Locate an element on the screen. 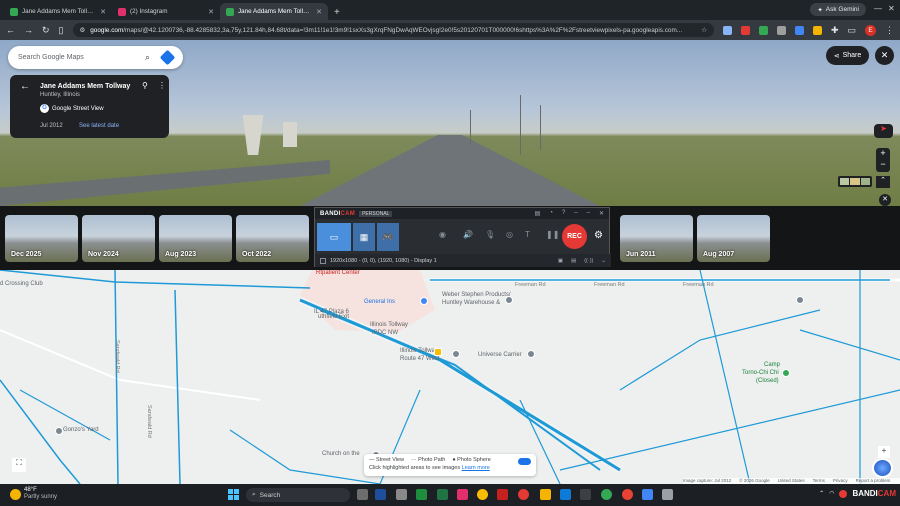  timeline-thumb: Oct 2022 is located at coordinates (272, 238).